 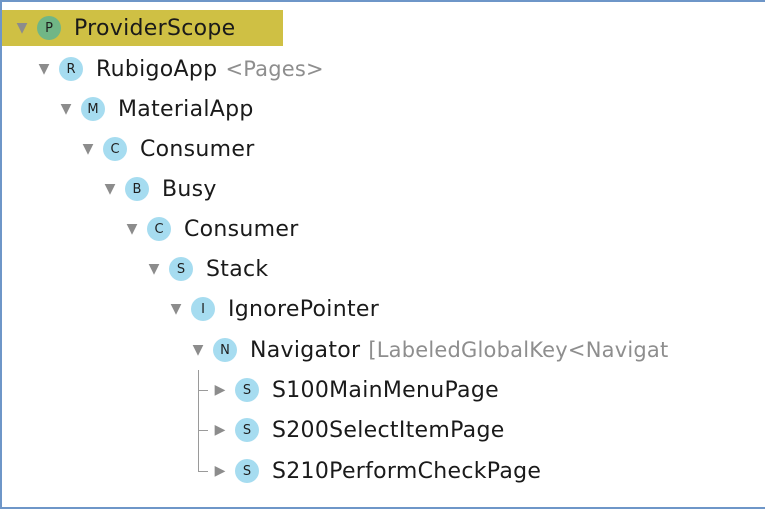 I want to click on tree-row-providerscope: ▼ P ProviderScope, so click(x=124, y=28).